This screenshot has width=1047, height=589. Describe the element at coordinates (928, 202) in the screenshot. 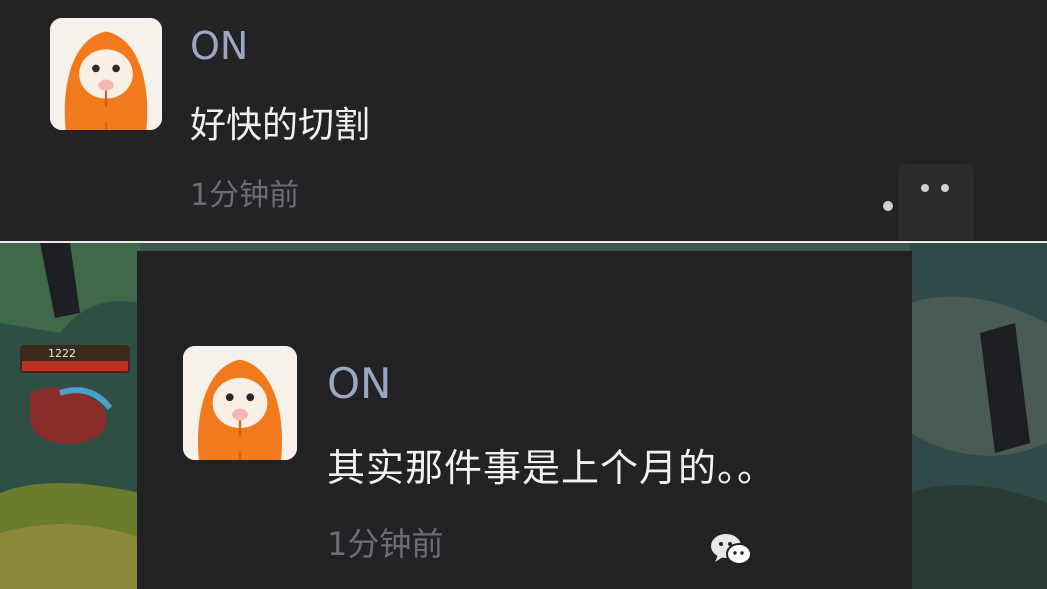

I see `ghost-icon` at that location.